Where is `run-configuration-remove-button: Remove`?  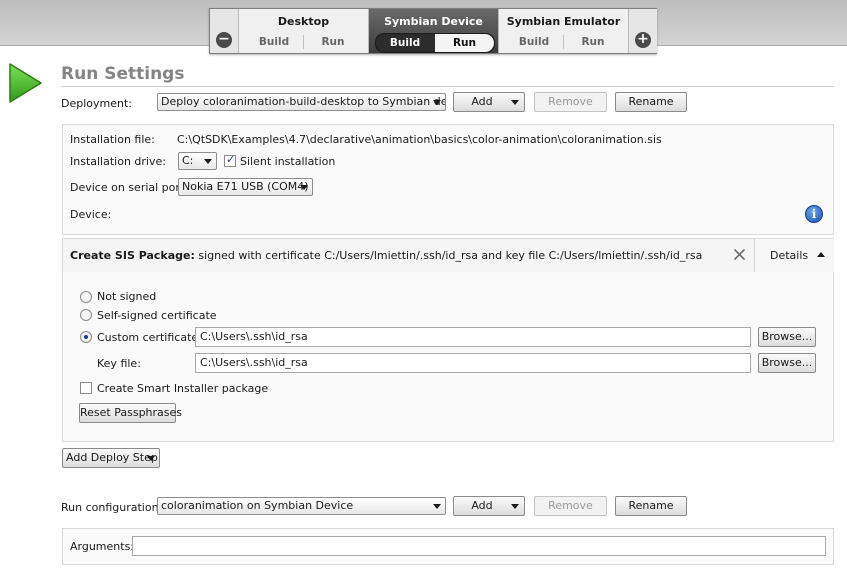
run-configuration-remove-button: Remove is located at coordinates (570, 506).